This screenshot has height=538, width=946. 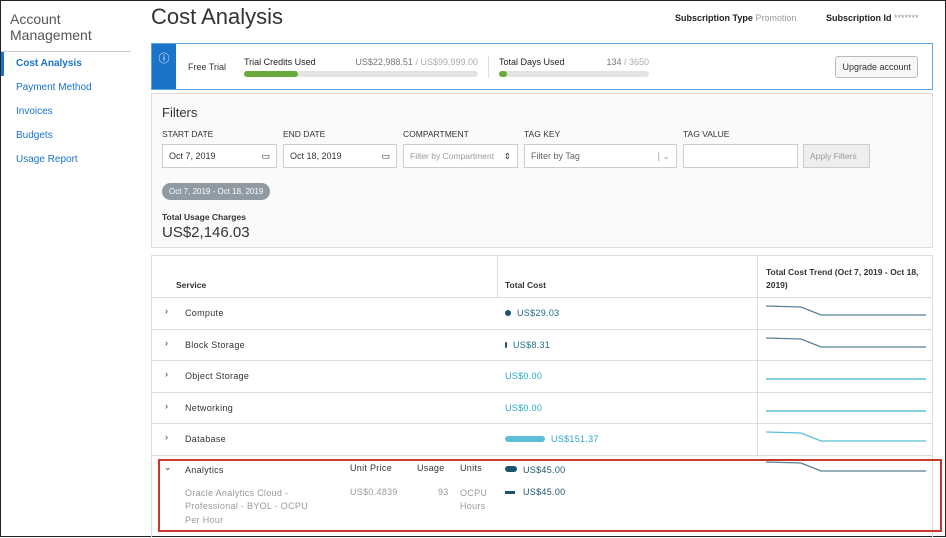 I want to click on end-date-label: END DATE, so click(x=304, y=134).